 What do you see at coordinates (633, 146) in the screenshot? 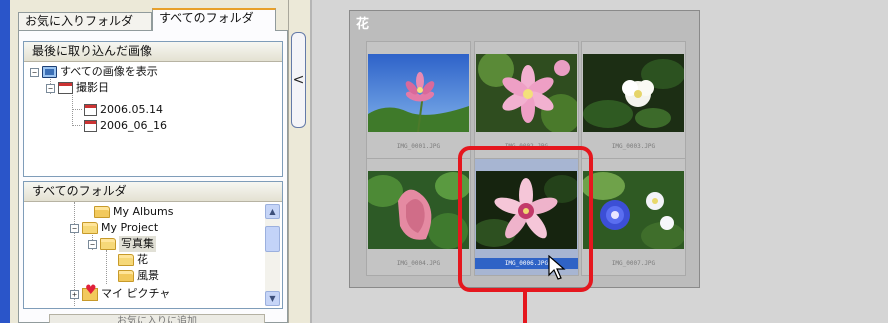
I see `thumbnail-caption: IMG_0003.JPG` at bounding box center [633, 146].